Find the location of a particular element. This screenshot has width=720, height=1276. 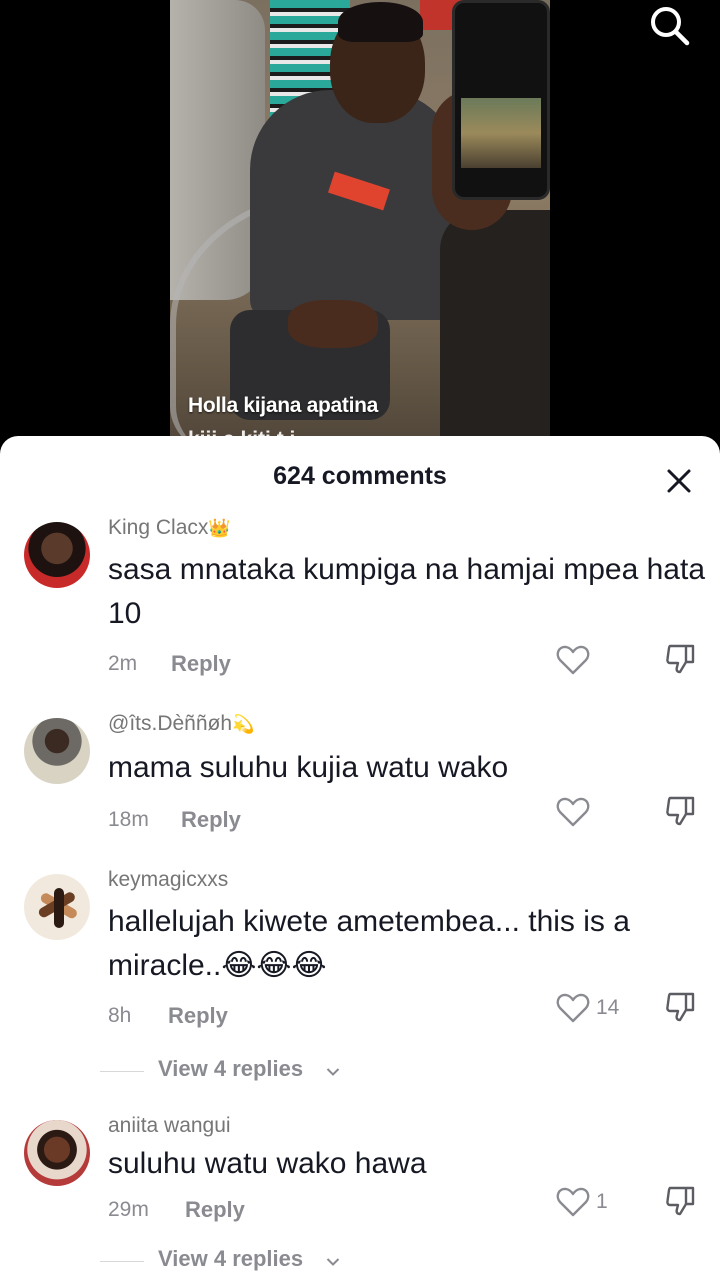

like-count: 1 is located at coordinates (602, 1201).